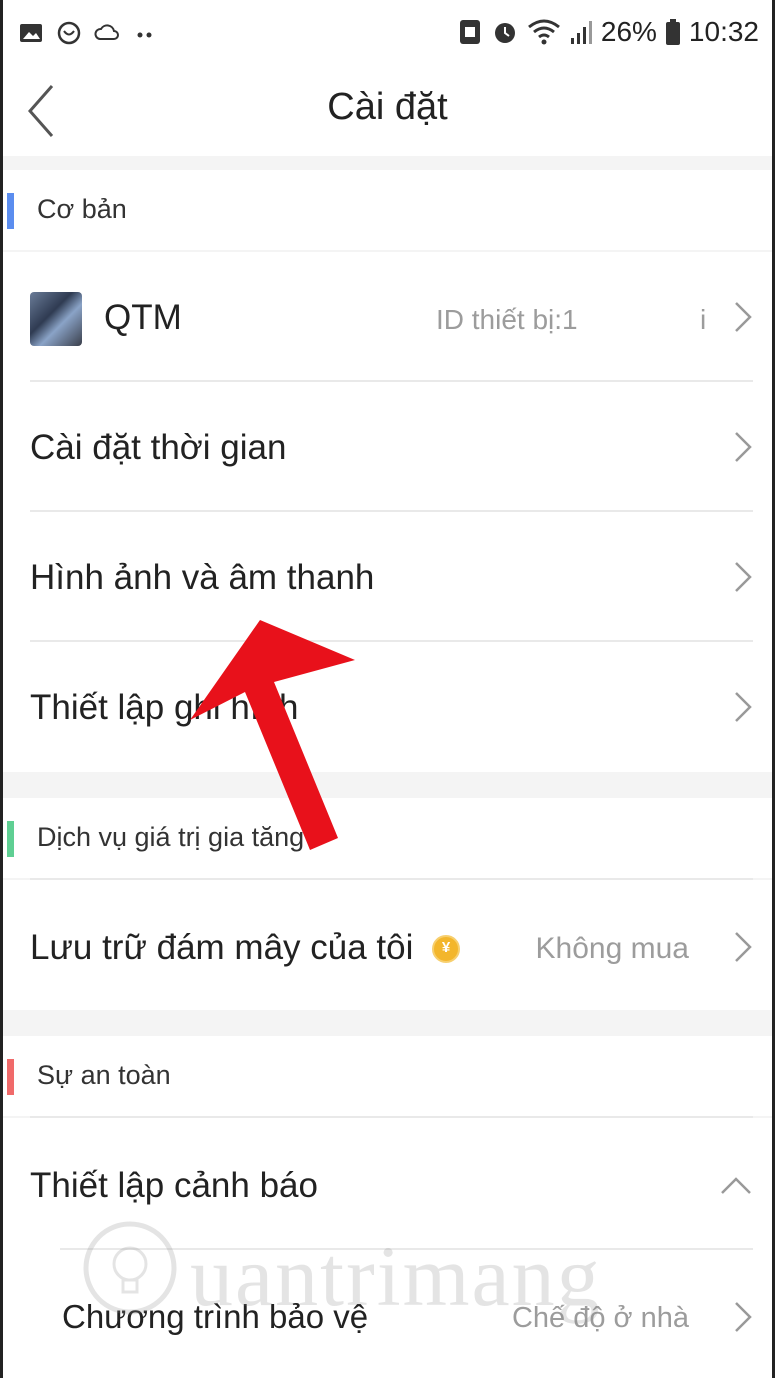  Describe the element at coordinates (628, 31) in the screenshot. I see `battery-percent: 26%` at that location.